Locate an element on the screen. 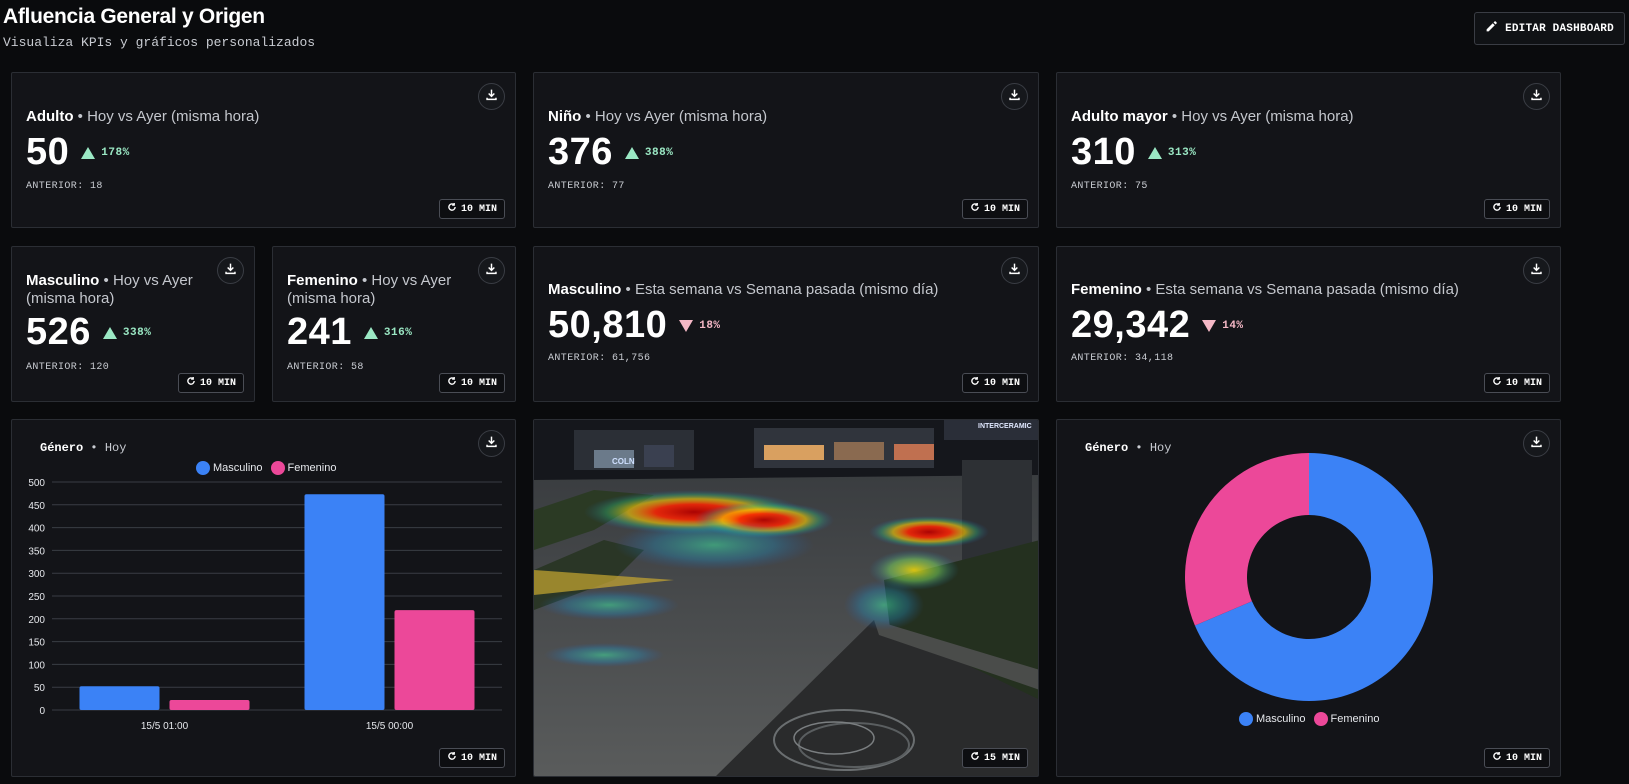  y-tick-label: 500 is located at coordinates (36, 483).